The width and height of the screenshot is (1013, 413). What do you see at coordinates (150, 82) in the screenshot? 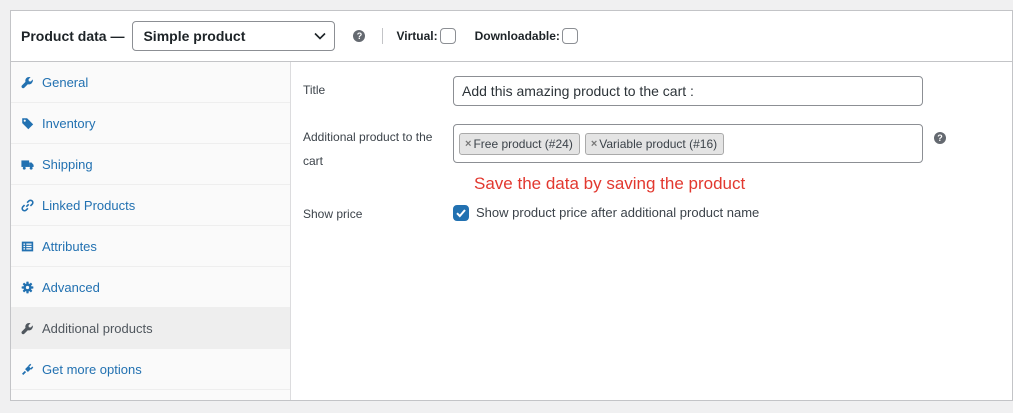
I see `tab-general: General` at bounding box center [150, 82].